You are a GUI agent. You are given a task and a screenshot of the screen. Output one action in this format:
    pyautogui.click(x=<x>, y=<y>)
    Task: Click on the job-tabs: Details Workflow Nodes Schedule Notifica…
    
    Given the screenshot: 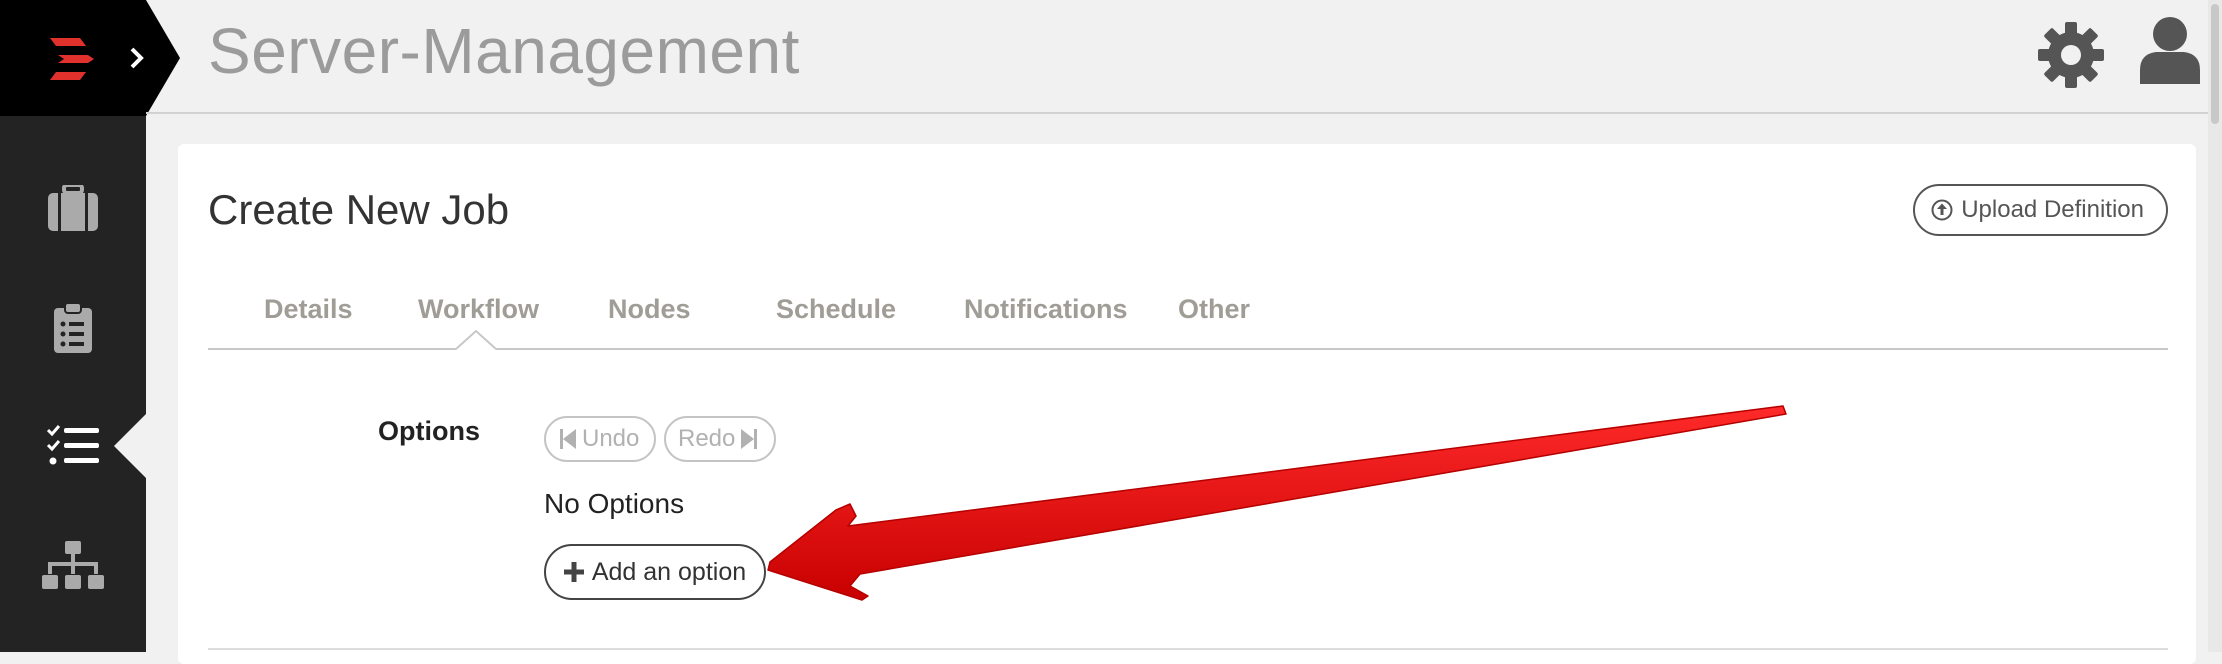 What is the action you would take?
    pyautogui.click(x=1188, y=307)
    